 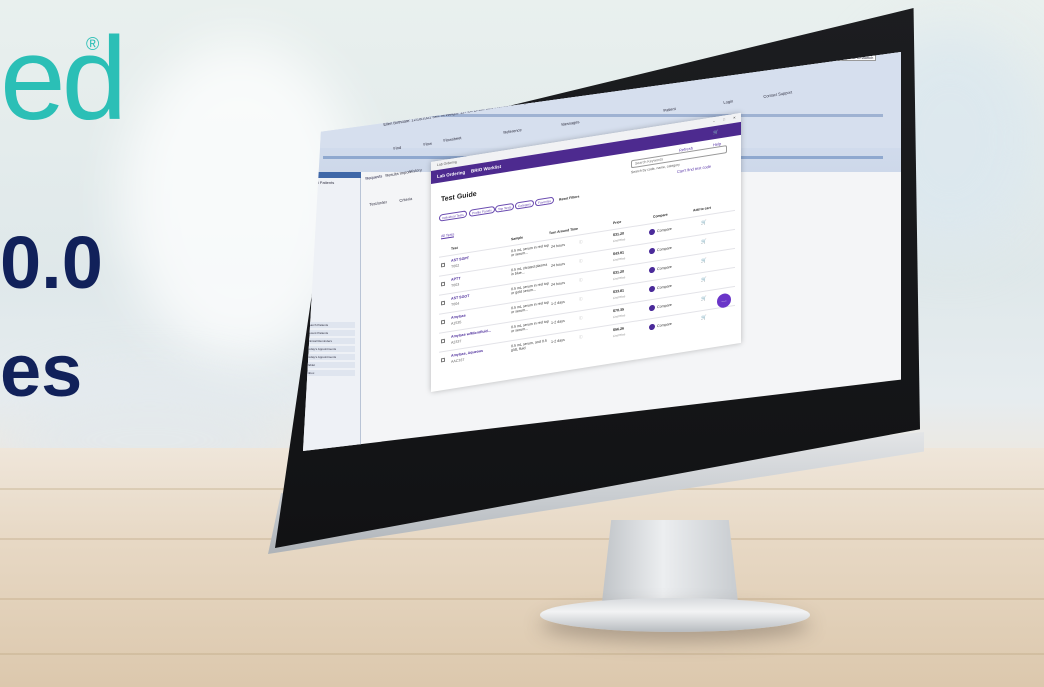 What do you see at coordinates (724, 119) in the screenshot?
I see `maximize-icon: □` at bounding box center [724, 119].